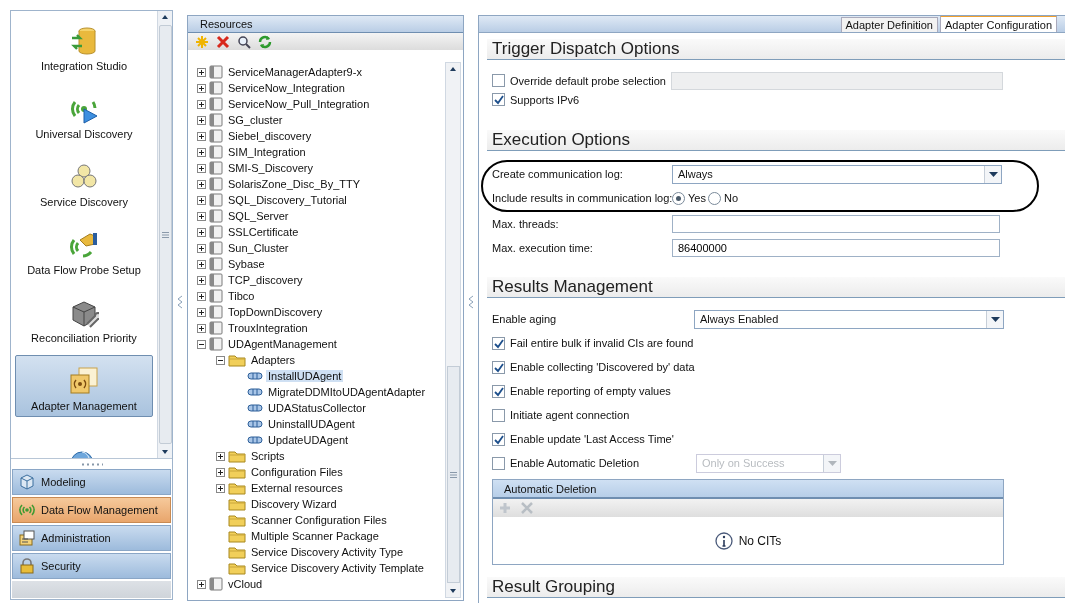 Image resolution: width=1065 pixels, height=603 pixels. Describe the element at coordinates (241, 296) in the screenshot. I see `tree-item: Tibco` at that location.